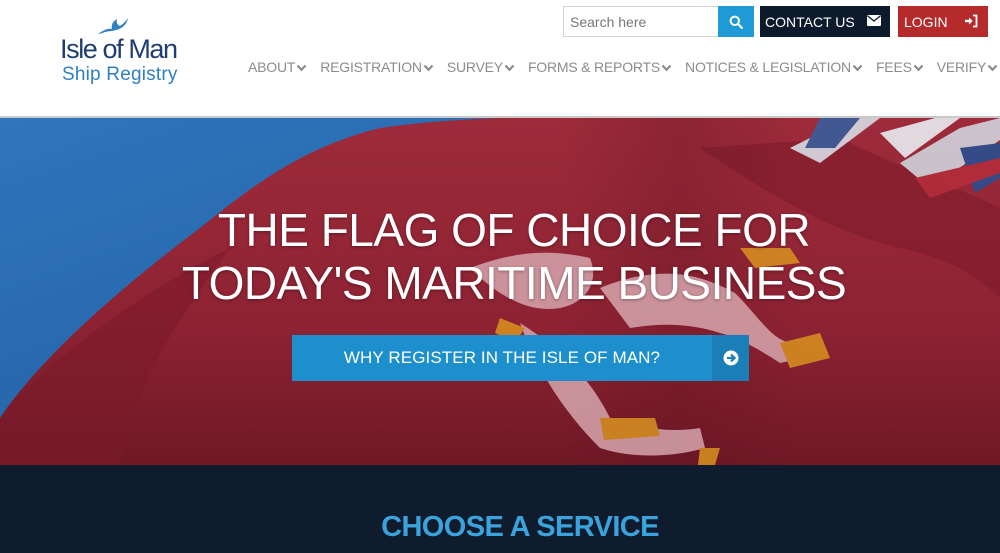  Describe the element at coordinates (119, 49) in the screenshot. I see `logo-line-1: Isle of Man` at that location.